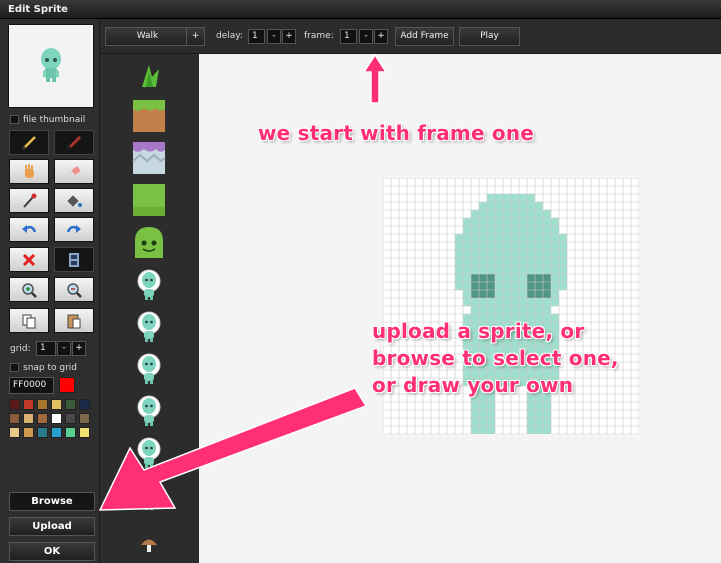 This screenshot has height=563, width=721. I want to click on film-icon, so click(74, 259).